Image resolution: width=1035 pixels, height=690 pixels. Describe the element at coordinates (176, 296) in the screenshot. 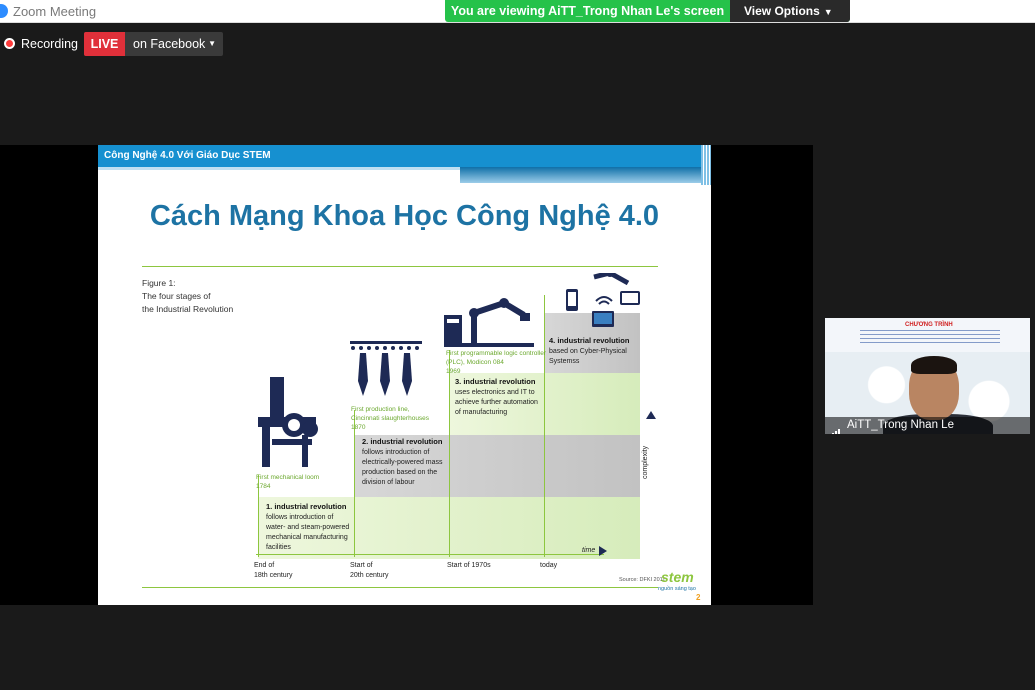

I see `figure-caption-line: The four stages of` at that location.